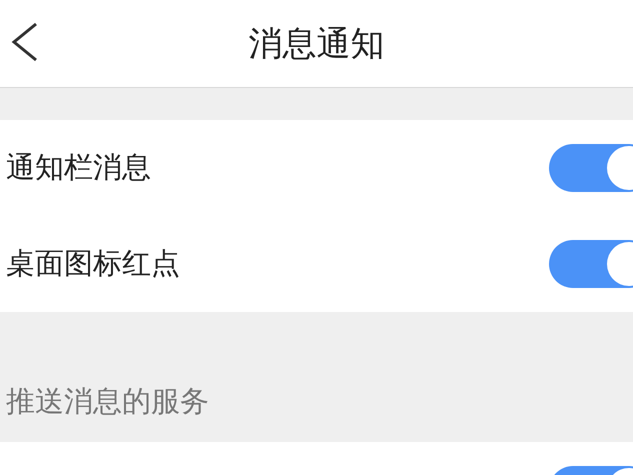  What do you see at coordinates (107, 401) in the screenshot?
I see `section-heading: 推送消息的服务` at bounding box center [107, 401].